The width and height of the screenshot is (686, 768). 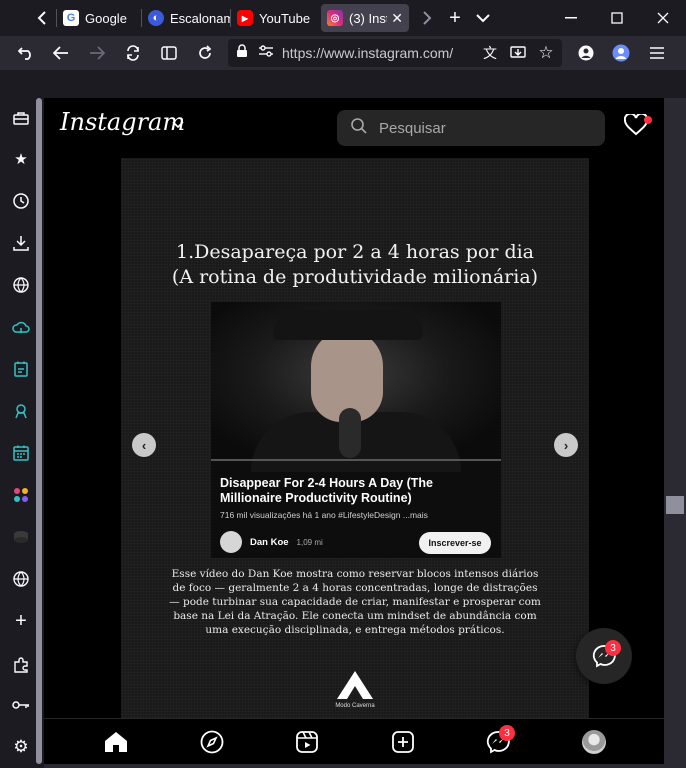 I want to click on undo-close-tab-icon, so click(x=26, y=53).